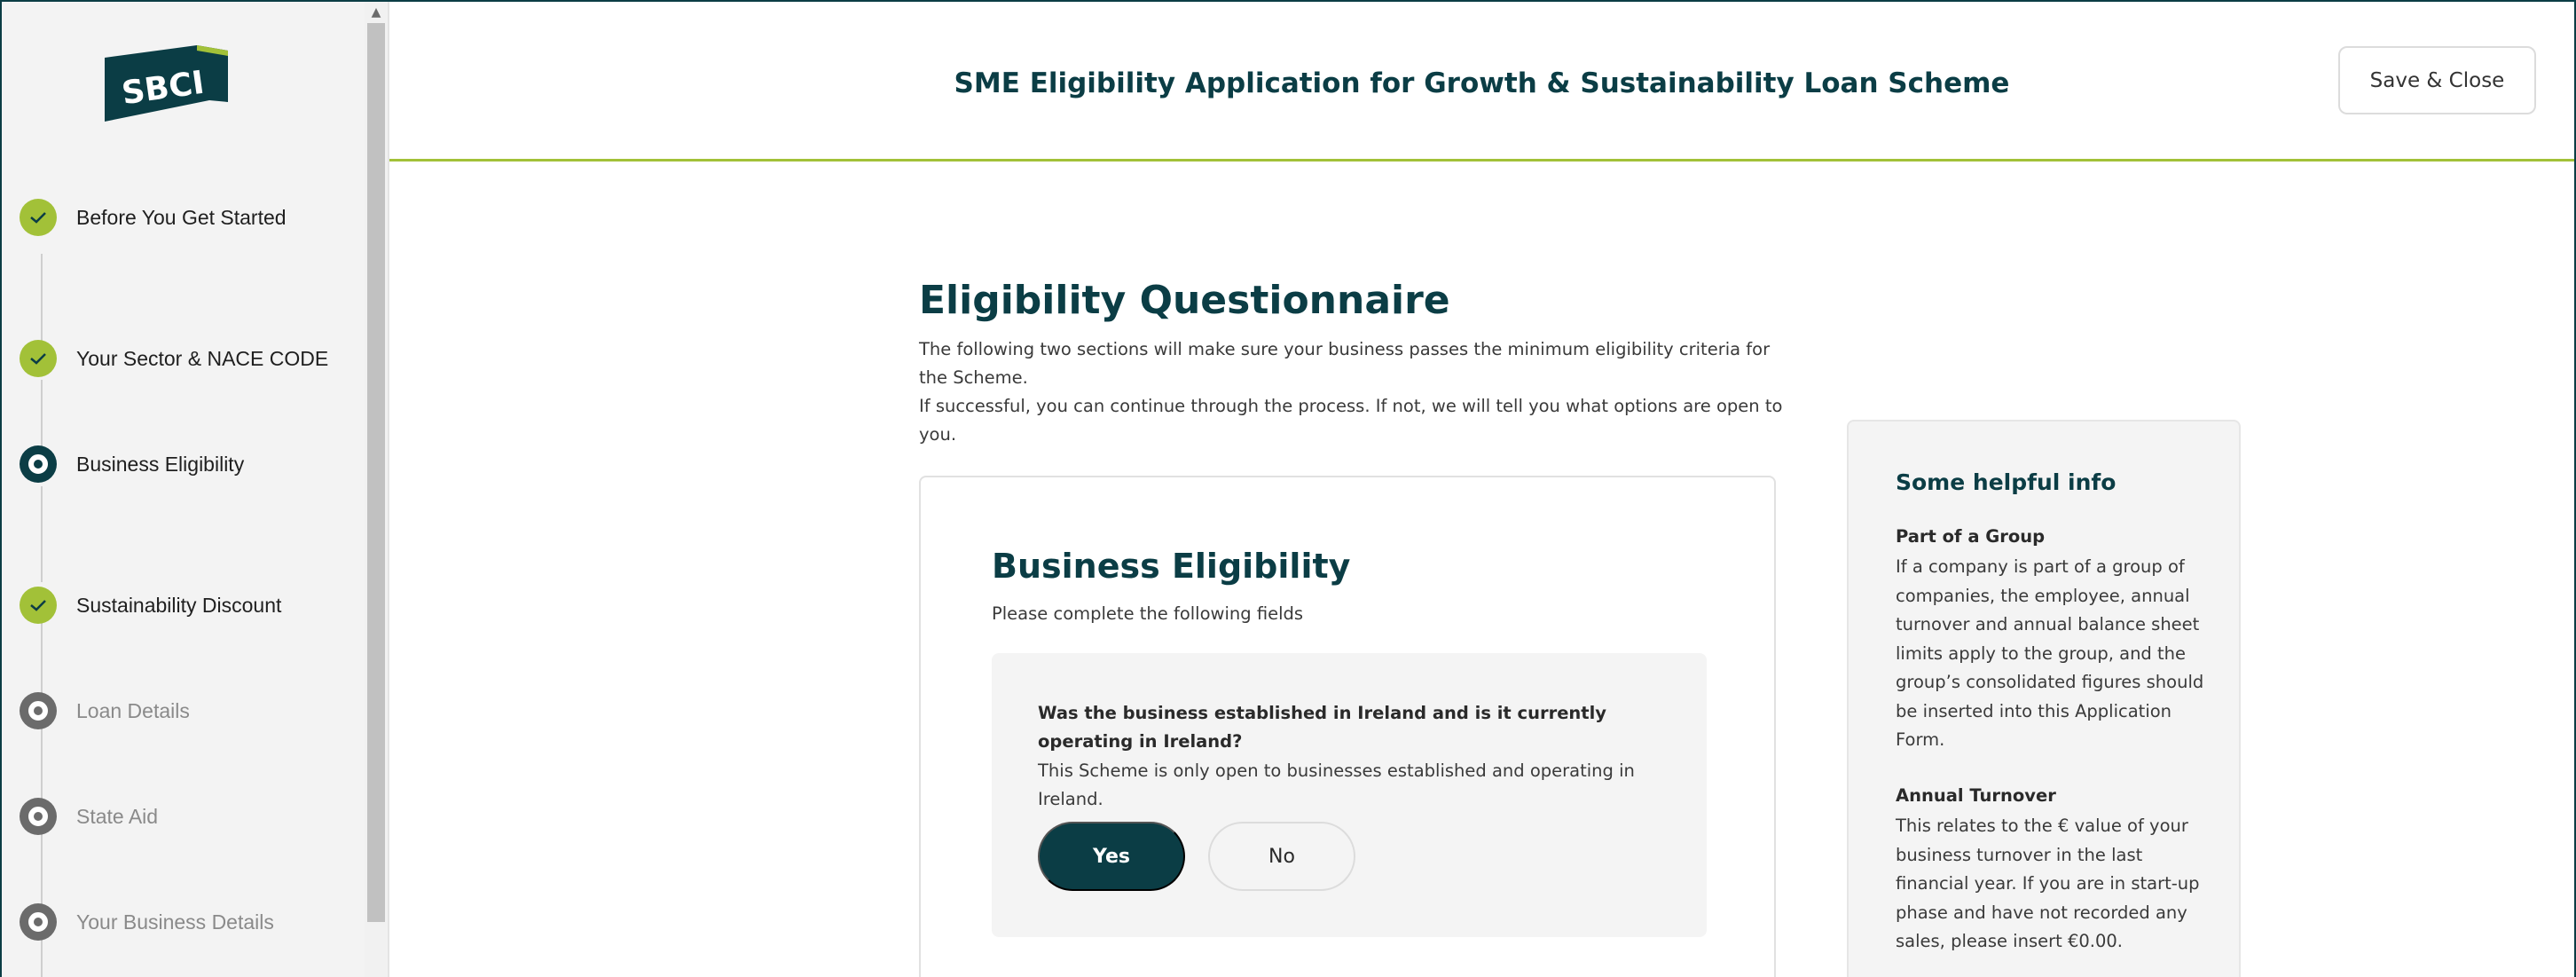 This screenshot has height=977, width=2576. Describe the element at coordinates (1171, 566) in the screenshot. I see `card-title: Business Eligibility` at that location.